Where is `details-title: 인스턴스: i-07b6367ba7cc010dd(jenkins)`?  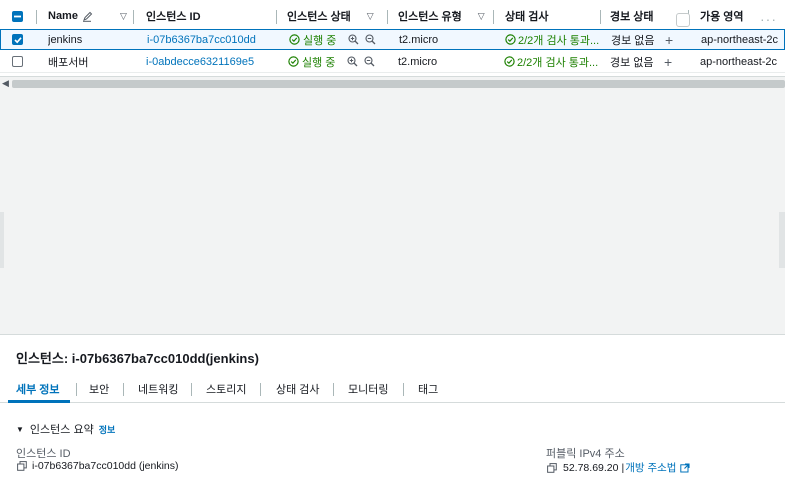 details-title: 인스턴스: i-07b6367ba7cc010dd(jenkins) is located at coordinates (137, 358).